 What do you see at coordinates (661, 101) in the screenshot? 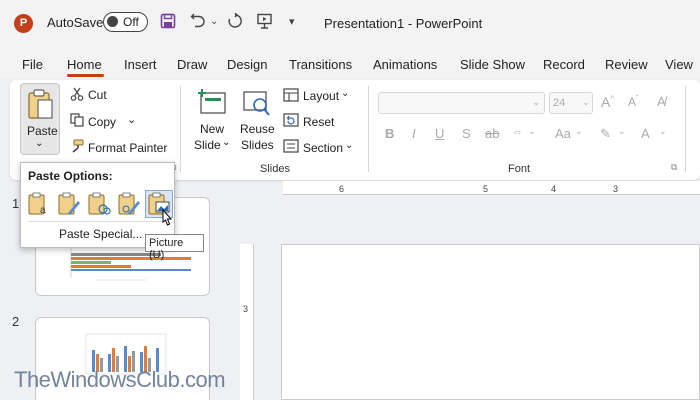
I see `clear-formatting-icon: A̸` at bounding box center [661, 101].